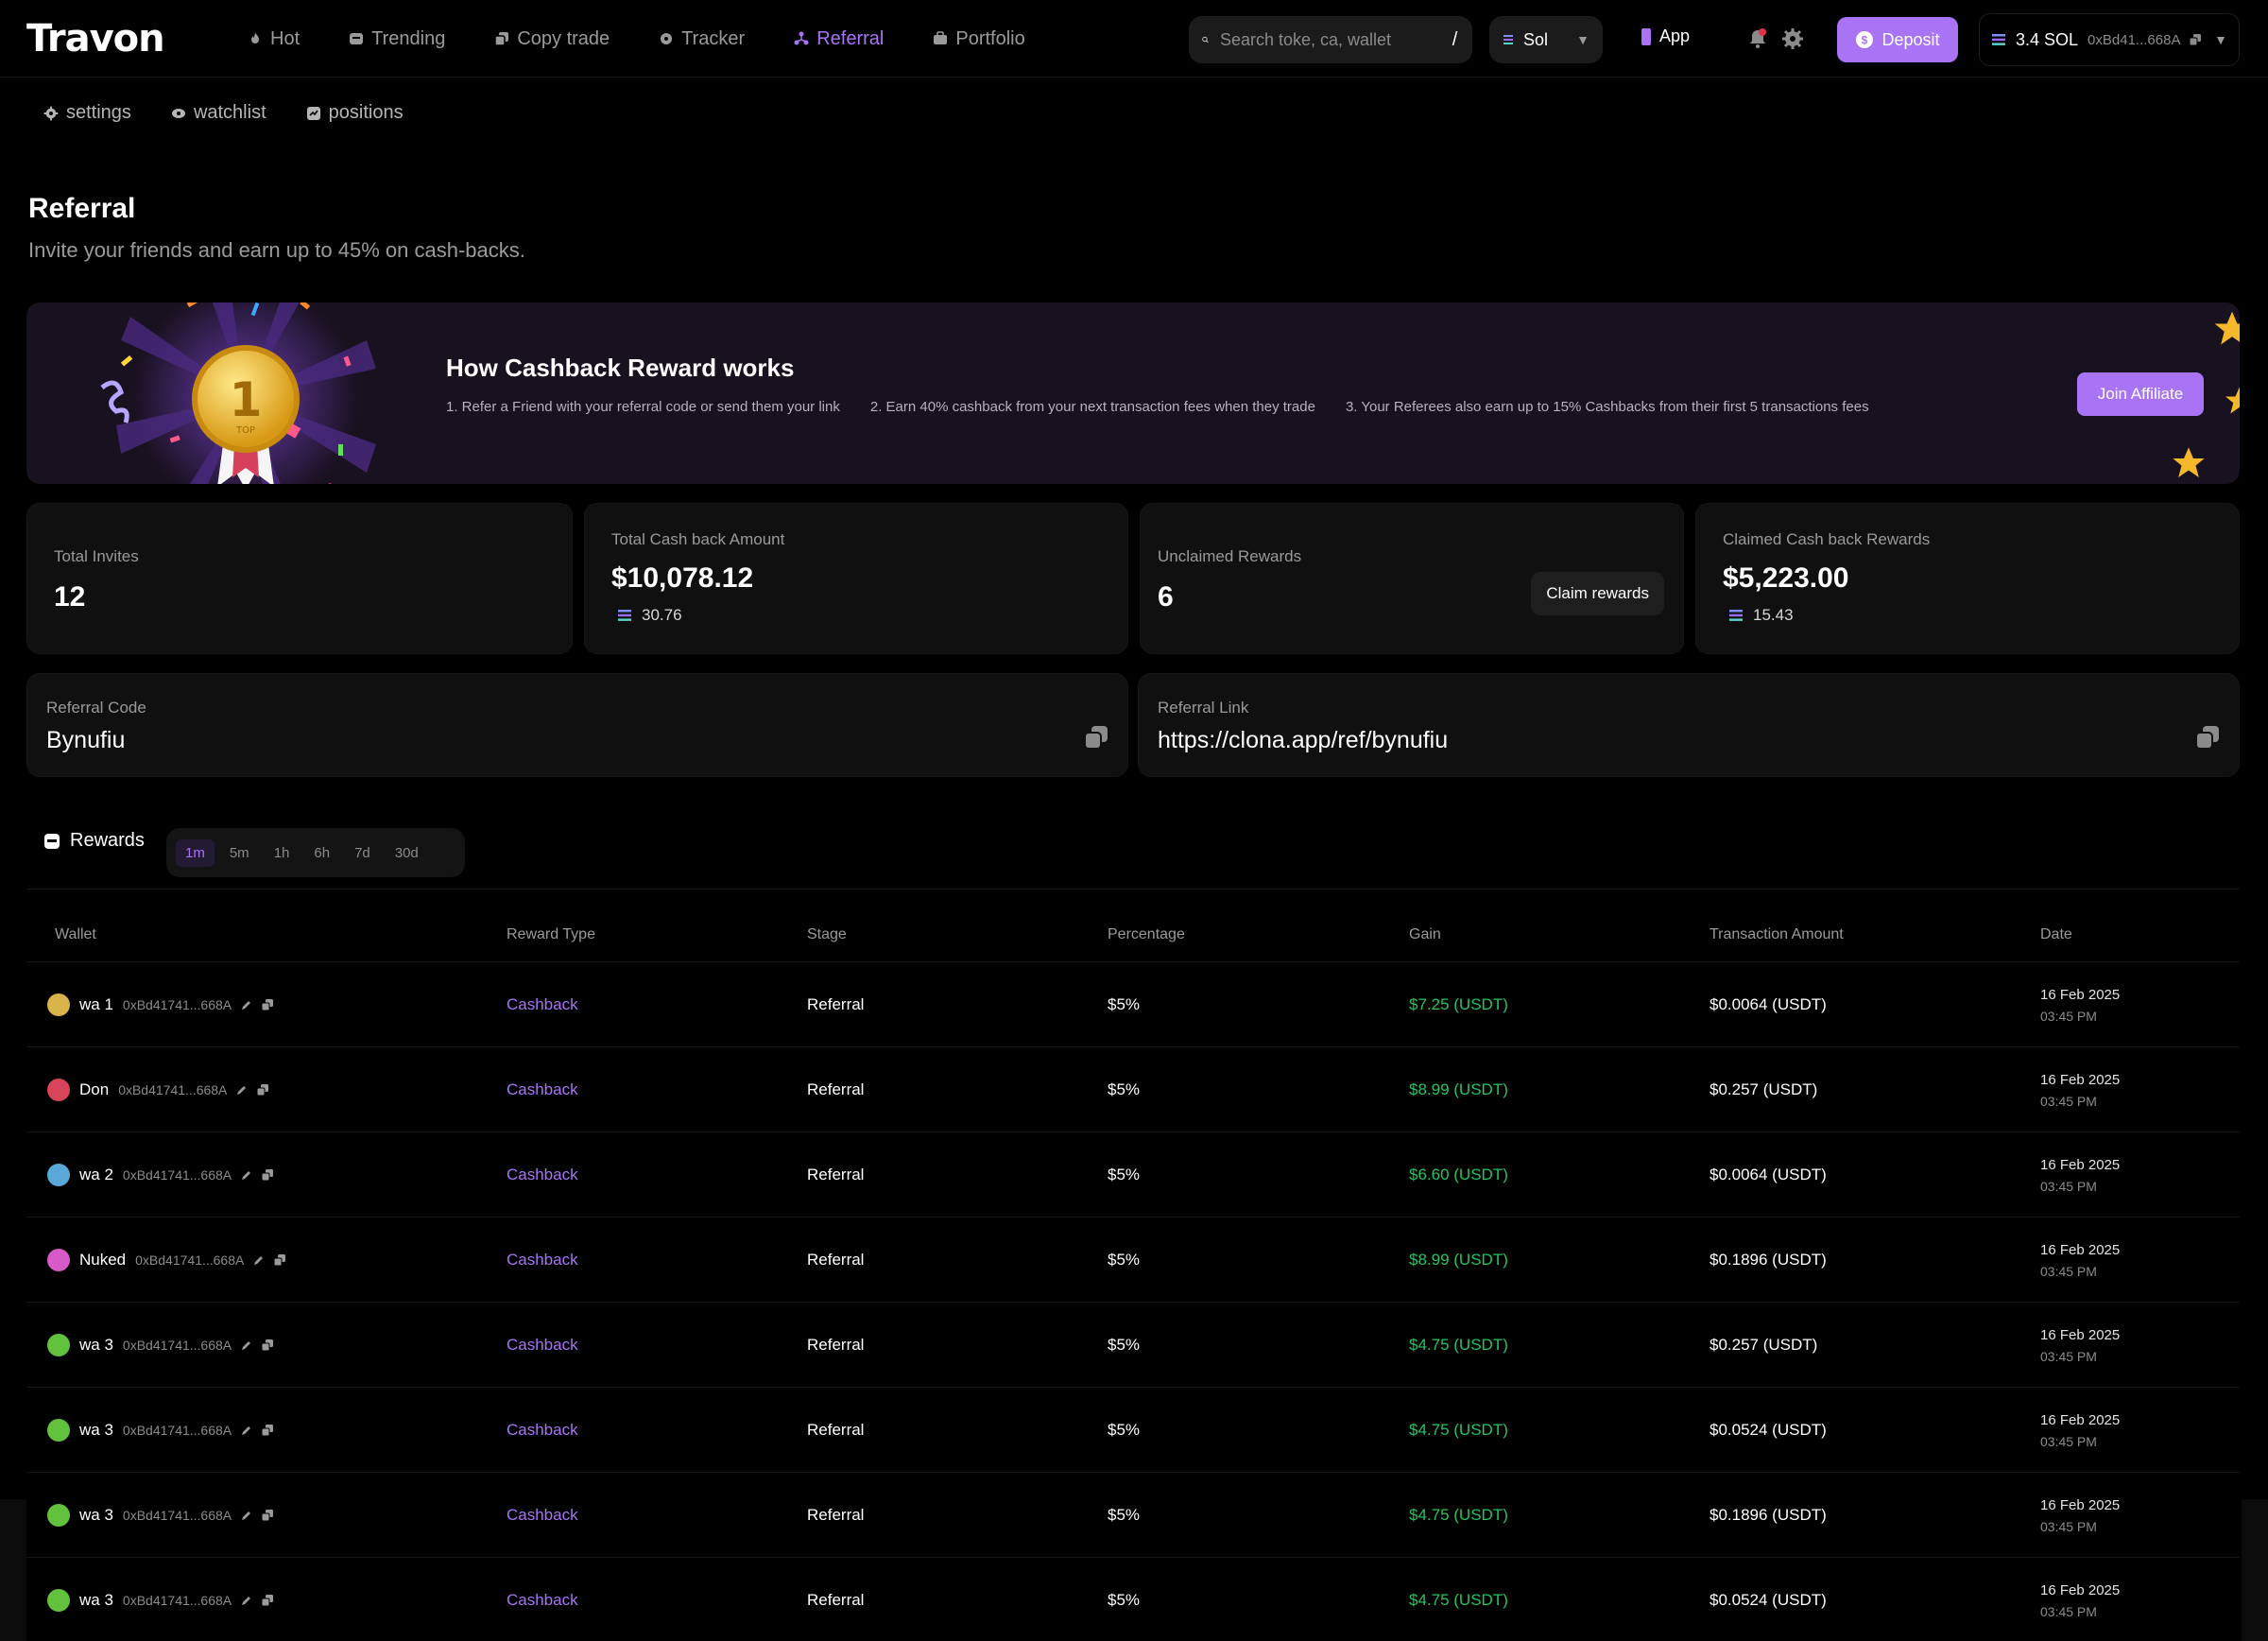 This screenshot has height=1641, width=2268. I want to click on portfolio-icon, so click(941, 37).